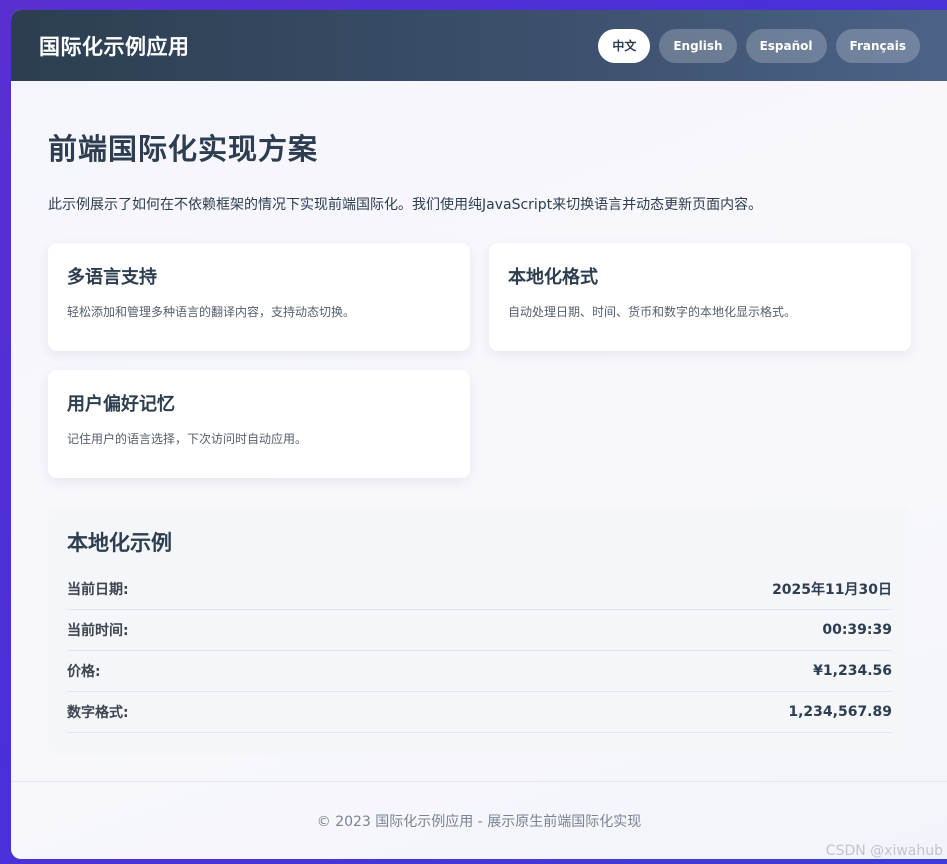 The height and width of the screenshot is (864, 947). What do you see at coordinates (877, 45) in the screenshot?
I see `lang-button-fr: Français` at bounding box center [877, 45].